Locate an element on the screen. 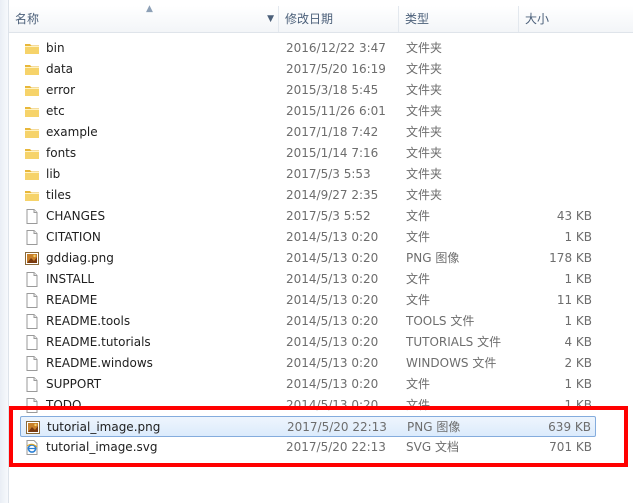 The image size is (633, 503). file-row: README 2014/5/13 0:20 文件 11 KB is located at coordinates (308, 300).